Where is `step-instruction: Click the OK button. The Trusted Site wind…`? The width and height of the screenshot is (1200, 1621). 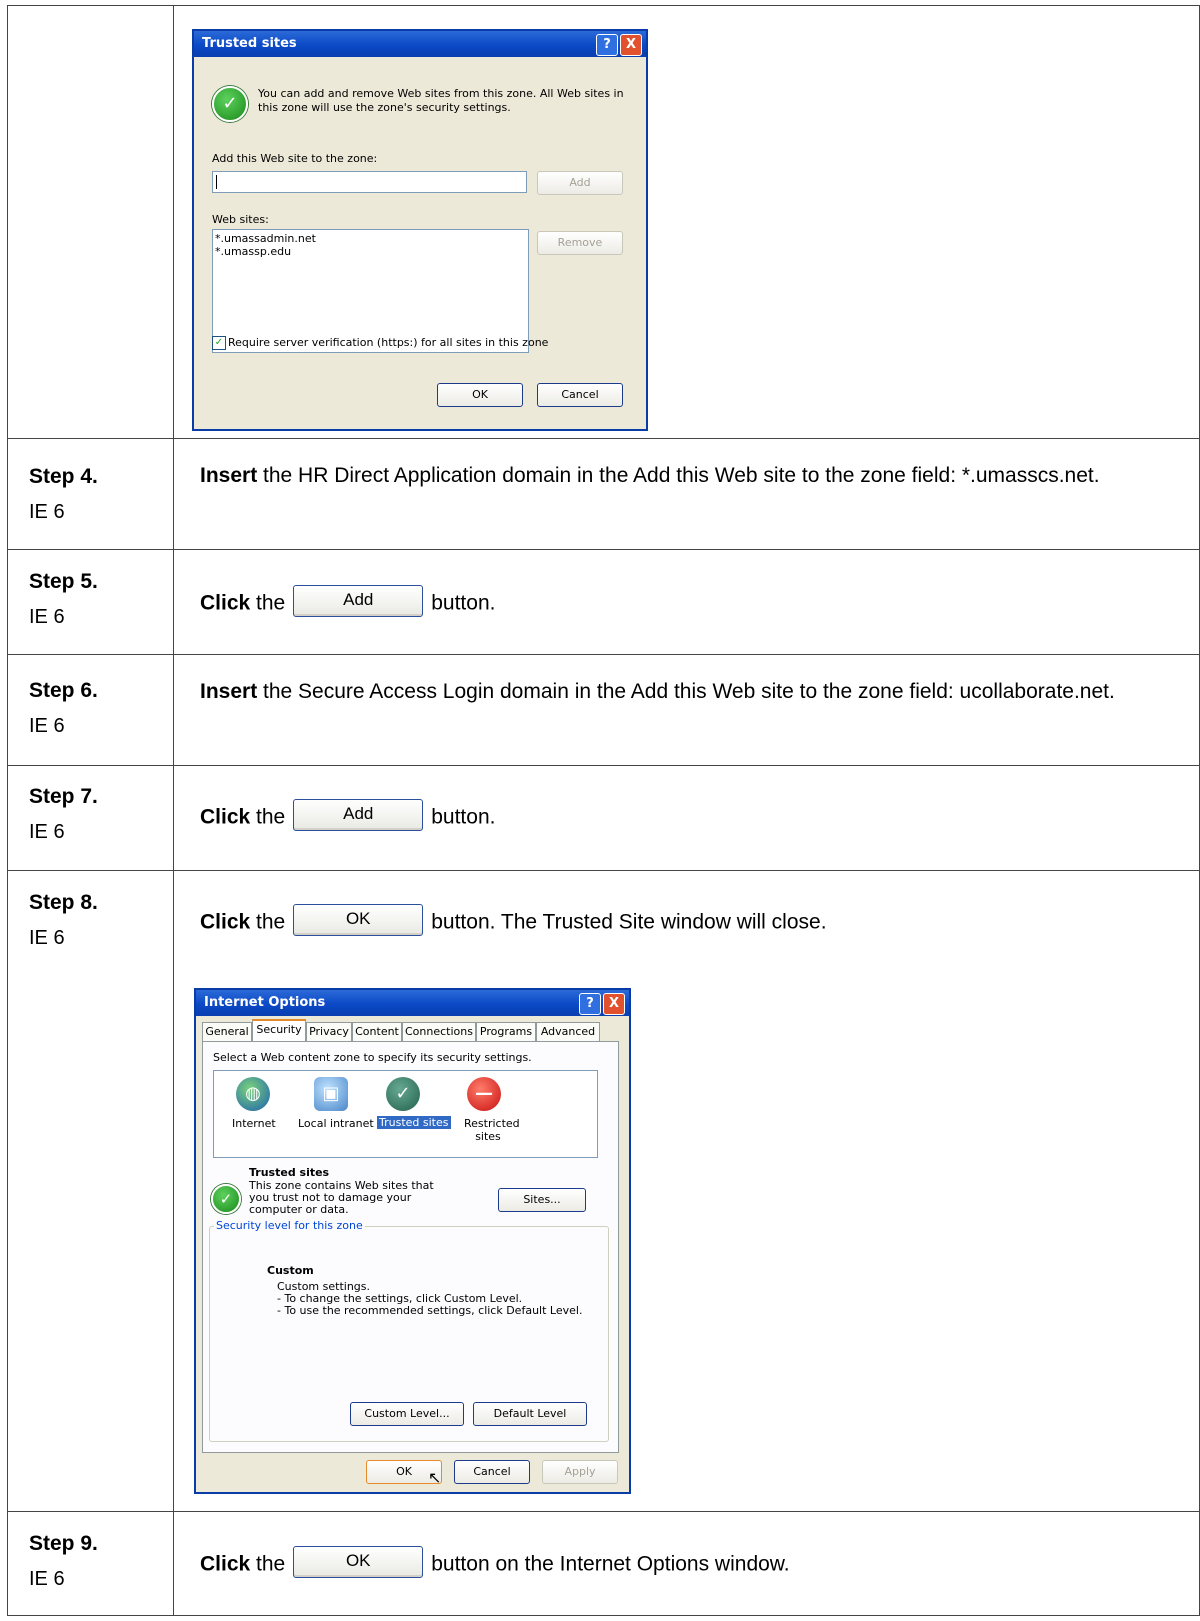 step-instruction: Click the OK button. The Trusted Site wind… is located at coordinates (513, 921).